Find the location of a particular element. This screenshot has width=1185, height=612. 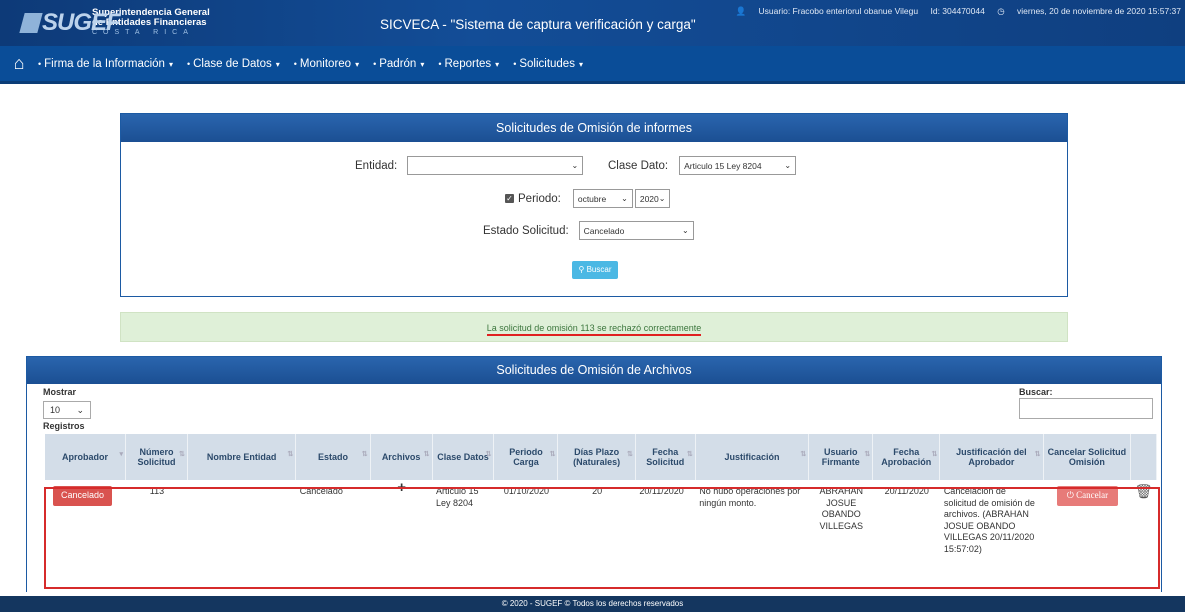

nav-clase-datos: • Clase de Datos ▾ is located at coordinates (233, 64).